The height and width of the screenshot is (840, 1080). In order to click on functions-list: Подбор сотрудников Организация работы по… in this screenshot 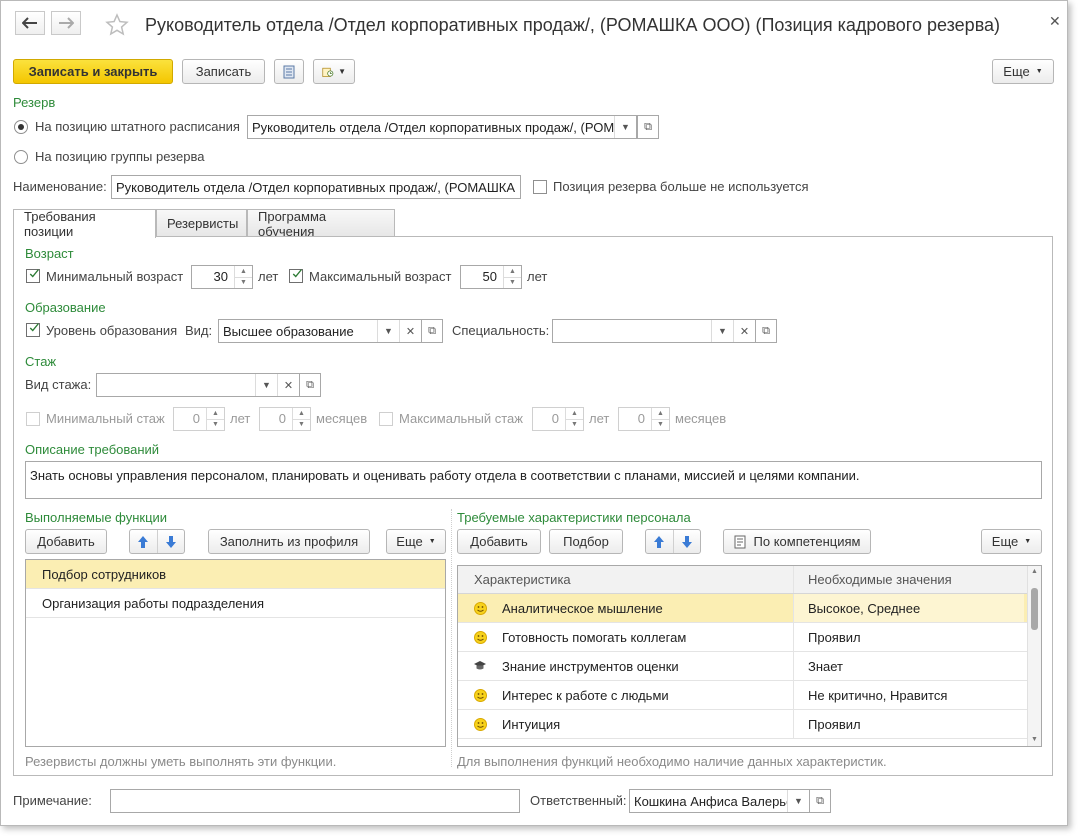, I will do `click(235, 653)`.